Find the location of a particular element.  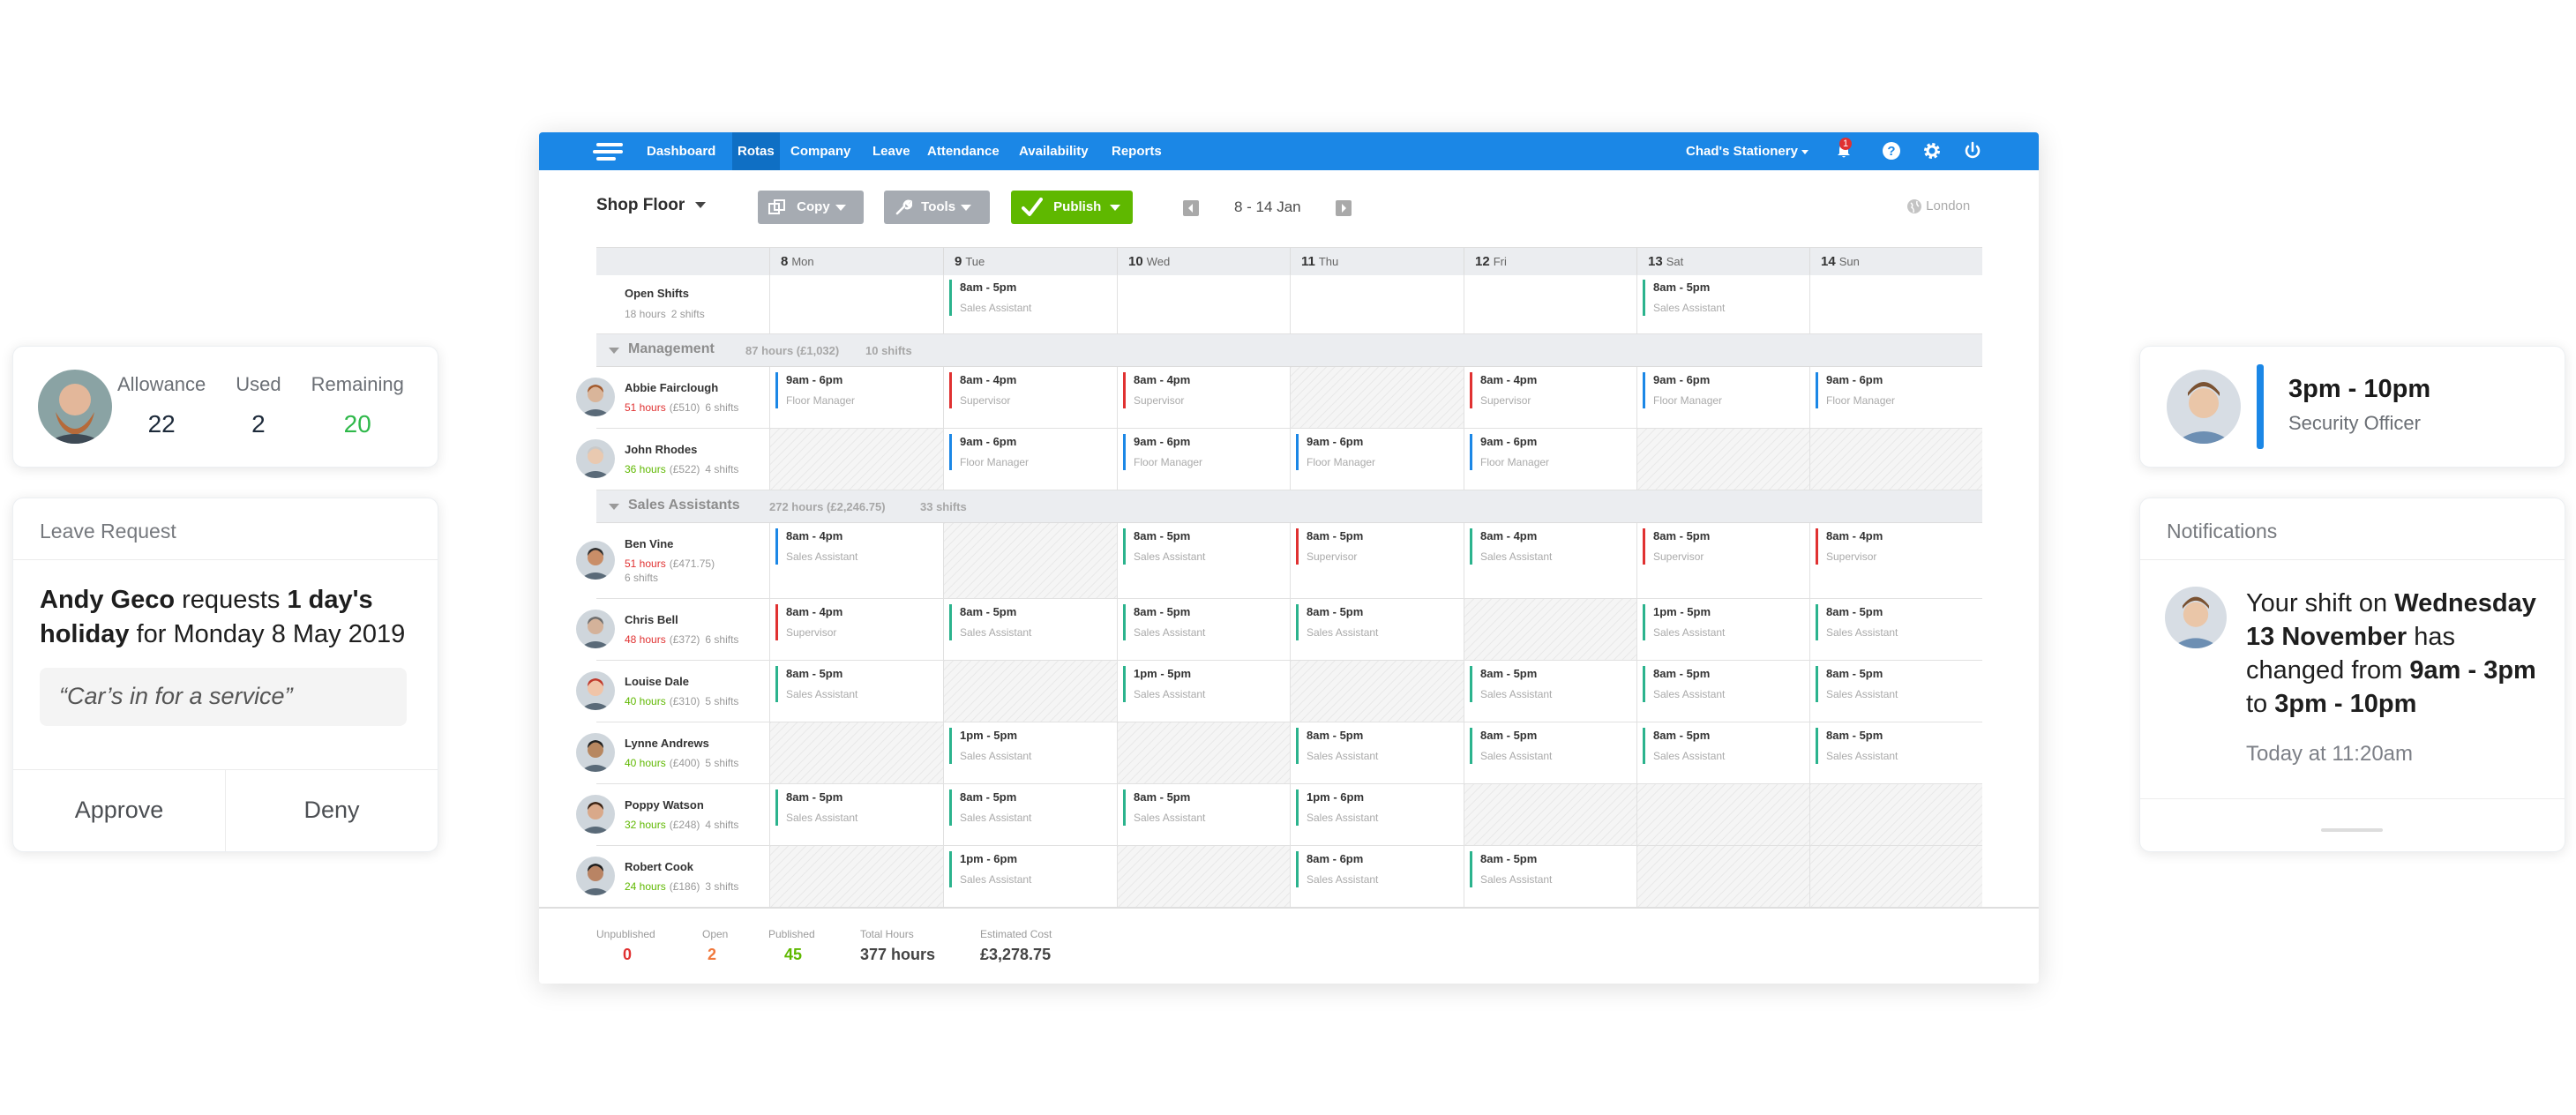

timezone: London is located at coordinates (1938, 206).